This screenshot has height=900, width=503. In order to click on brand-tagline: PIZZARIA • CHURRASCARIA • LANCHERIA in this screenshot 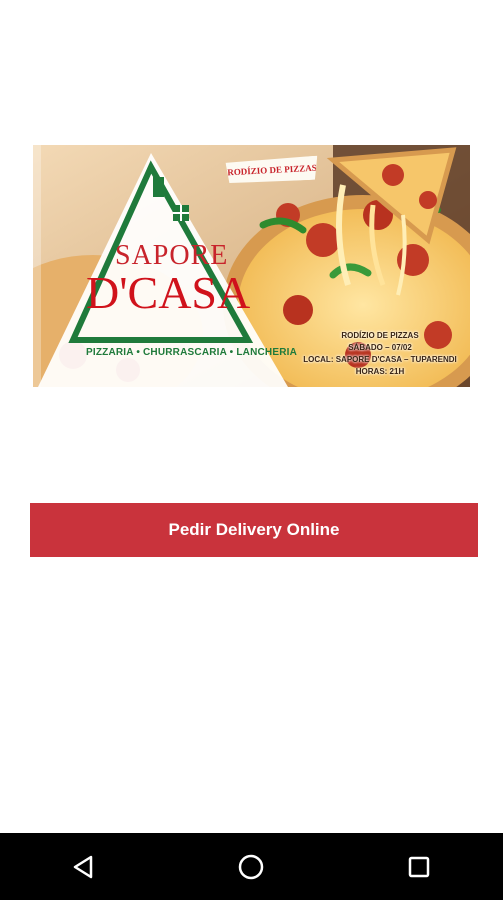, I will do `click(192, 352)`.